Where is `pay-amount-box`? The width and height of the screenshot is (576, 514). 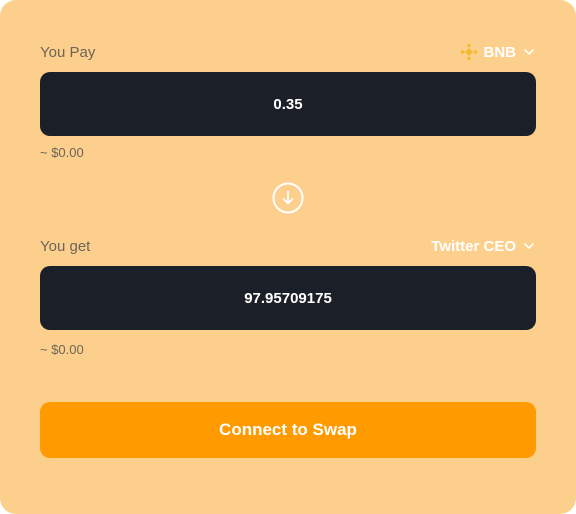
pay-amount-box is located at coordinates (288, 104).